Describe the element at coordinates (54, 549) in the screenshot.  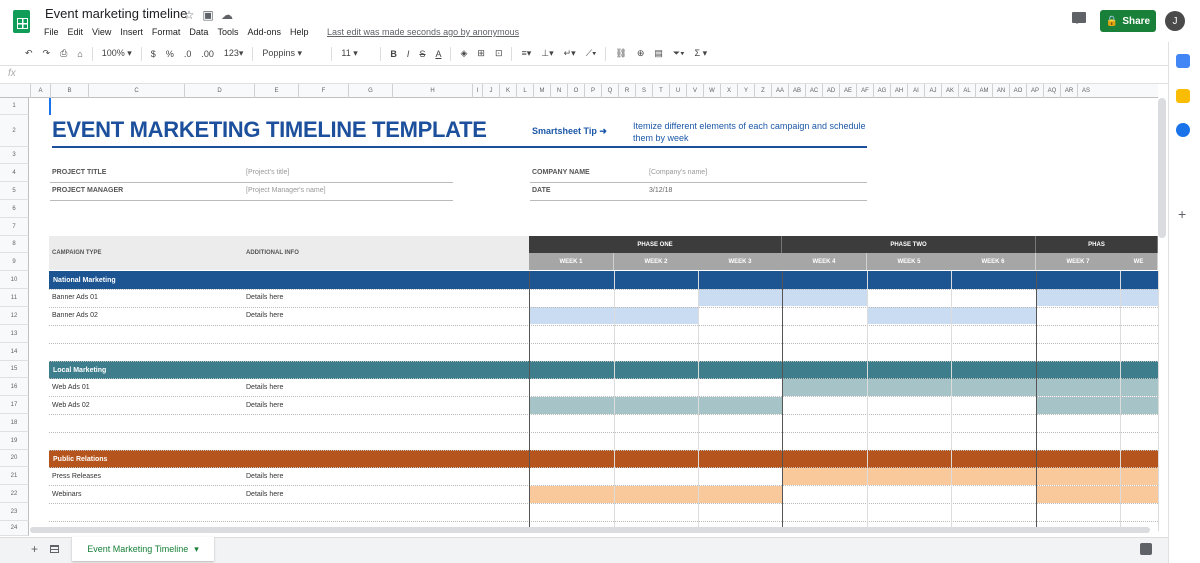
I see `all-sheets-icon` at that location.